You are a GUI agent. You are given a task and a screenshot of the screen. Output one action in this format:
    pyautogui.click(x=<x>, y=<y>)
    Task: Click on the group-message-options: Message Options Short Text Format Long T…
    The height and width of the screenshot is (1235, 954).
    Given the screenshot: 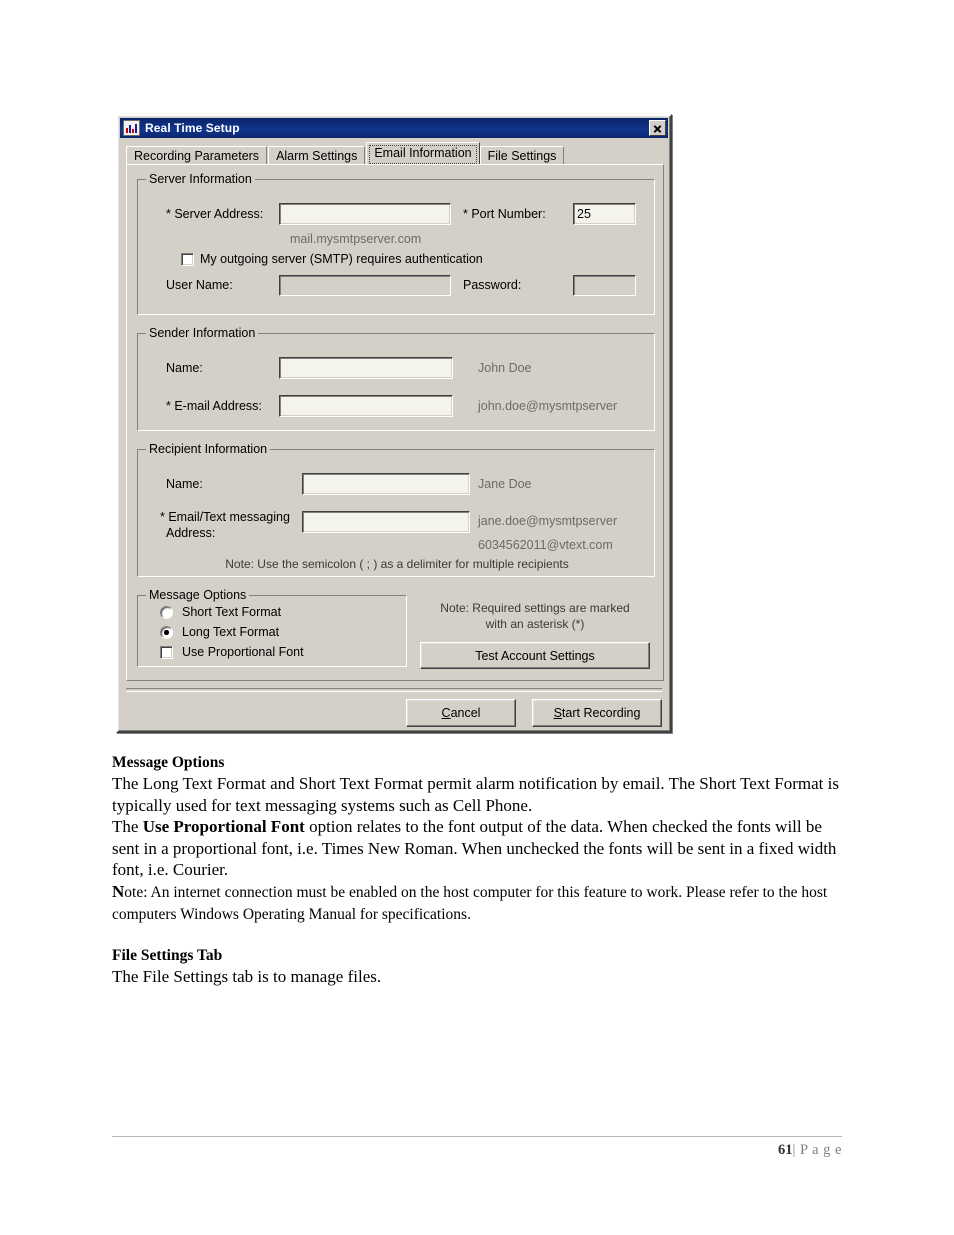 What is the action you would take?
    pyautogui.click(x=272, y=627)
    